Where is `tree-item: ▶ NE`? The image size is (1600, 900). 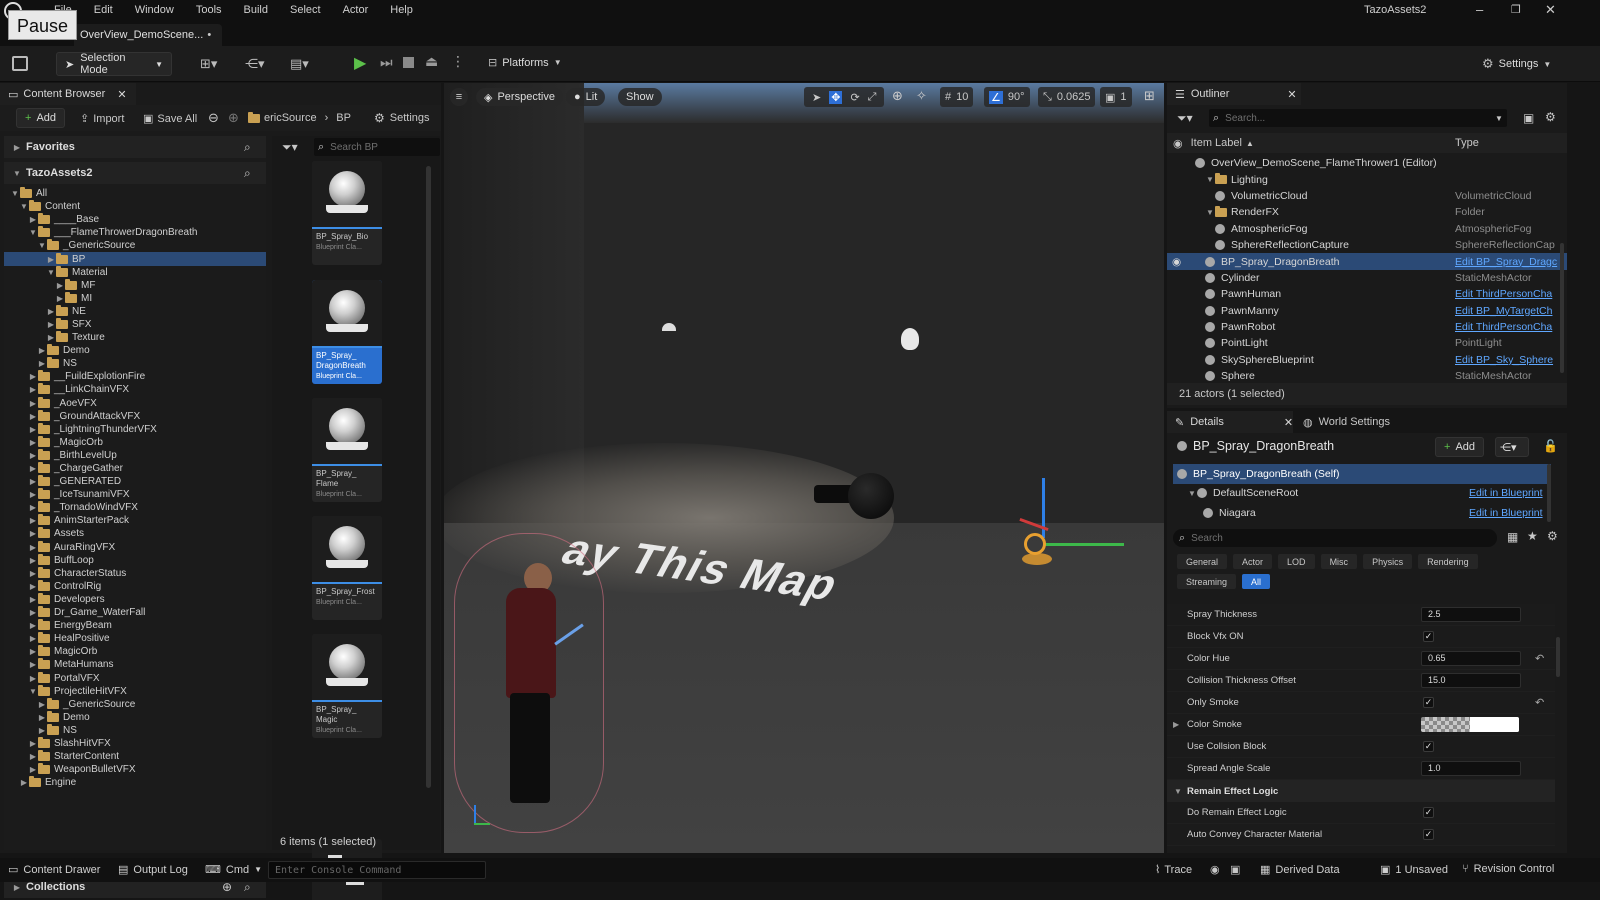
tree-item: ▶ NE is located at coordinates (135, 311).